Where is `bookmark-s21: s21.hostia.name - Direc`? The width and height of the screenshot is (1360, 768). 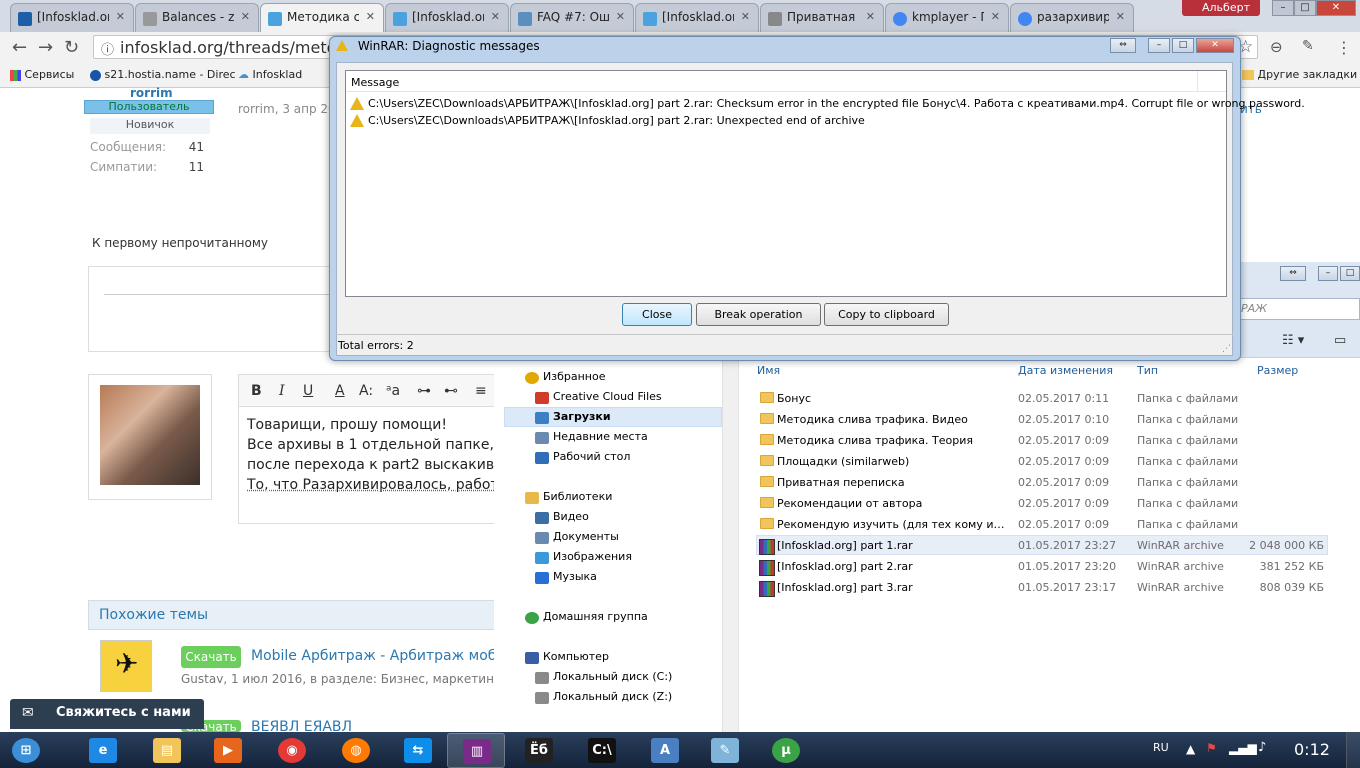 bookmark-s21: s21.hostia.name - Direc is located at coordinates (163, 74).